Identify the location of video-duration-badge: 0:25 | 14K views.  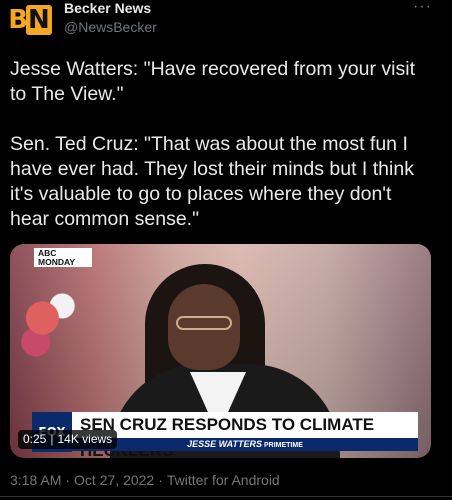
(68, 439).